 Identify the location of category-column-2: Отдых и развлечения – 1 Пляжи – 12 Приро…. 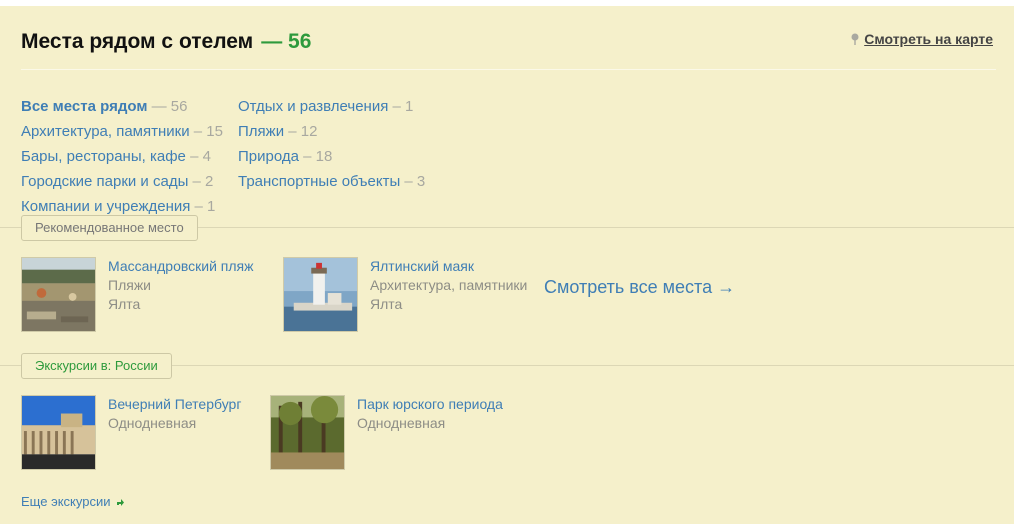
(331, 144).